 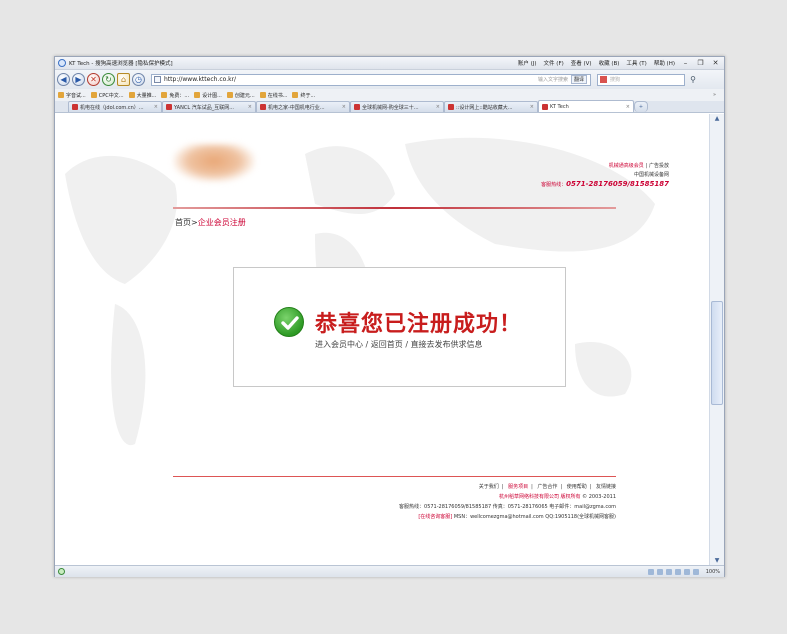 What do you see at coordinates (668, 571) in the screenshot?
I see `pen-icon` at bounding box center [668, 571].